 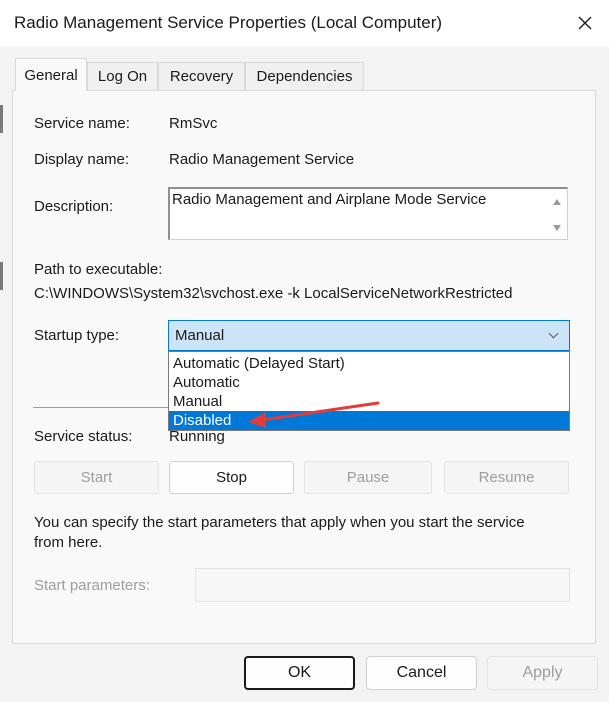 What do you see at coordinates (370, 363) in the screenshot?
I see `option-automatic-delayed: Automatic (Delayed Start)` at bounding box center [370, 363].